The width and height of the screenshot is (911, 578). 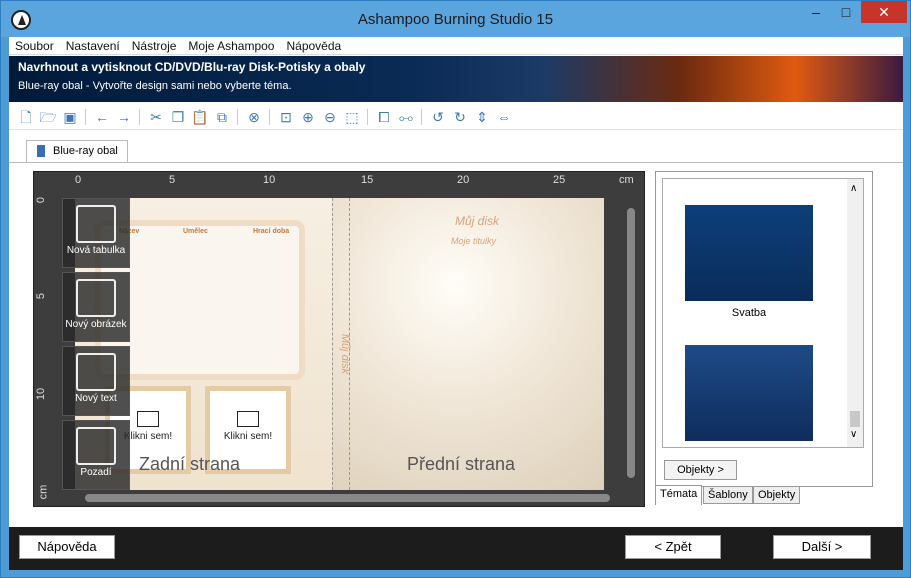 I want to click on column-header-duration: Hrací doba, so click(x=271, y=231).